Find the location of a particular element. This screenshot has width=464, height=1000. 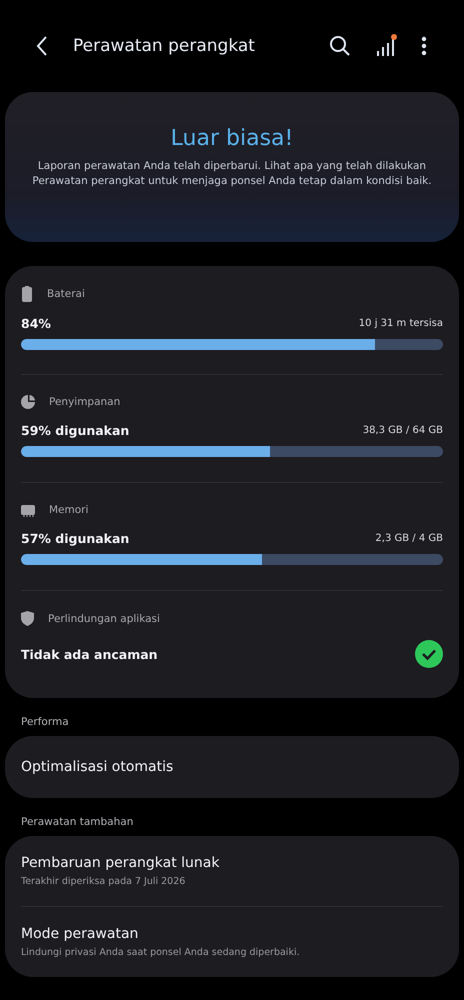

shield-icon is located at coordinates (27, 618).